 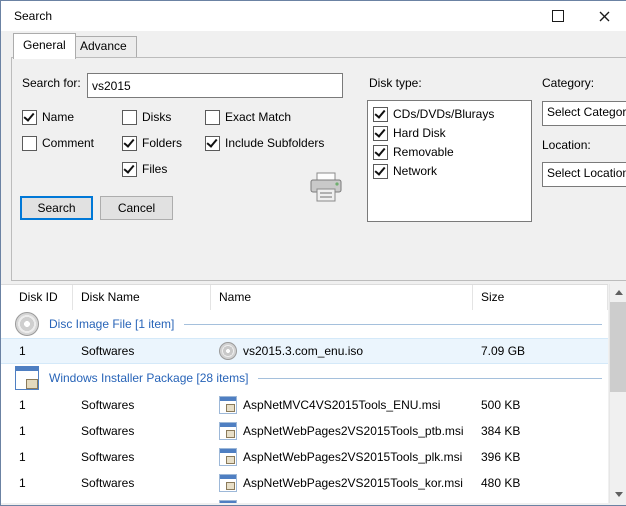 What do you see at coordinates (212, 143) in the screenshot?
I see `checkbox-include-subfolders-box` at bounding box center [212, 143].